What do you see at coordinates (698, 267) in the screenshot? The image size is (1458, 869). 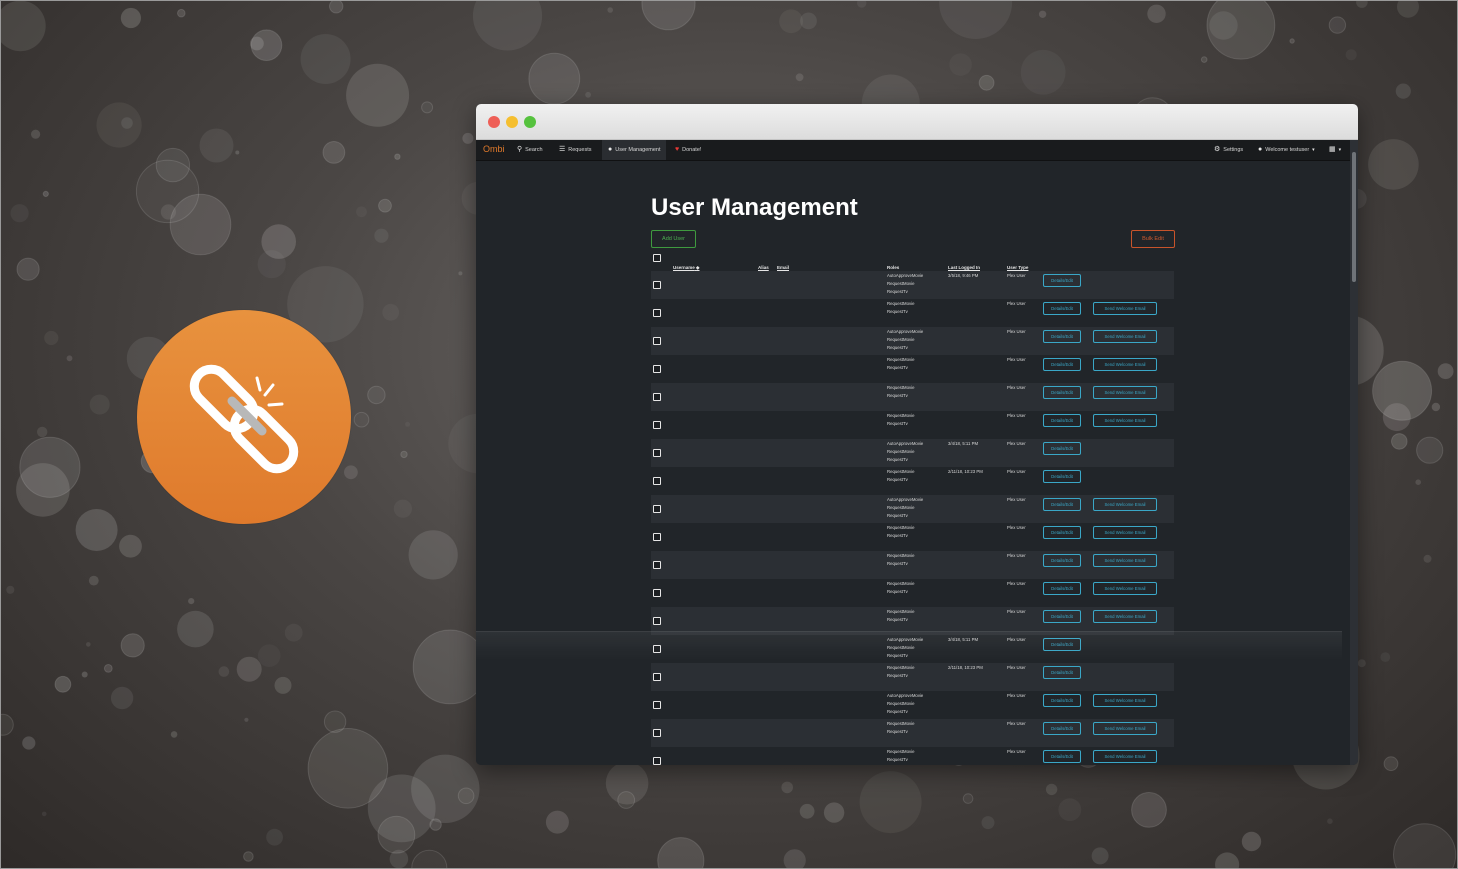 I see `sort-icon: ◆` at bounding box center [698, 267].